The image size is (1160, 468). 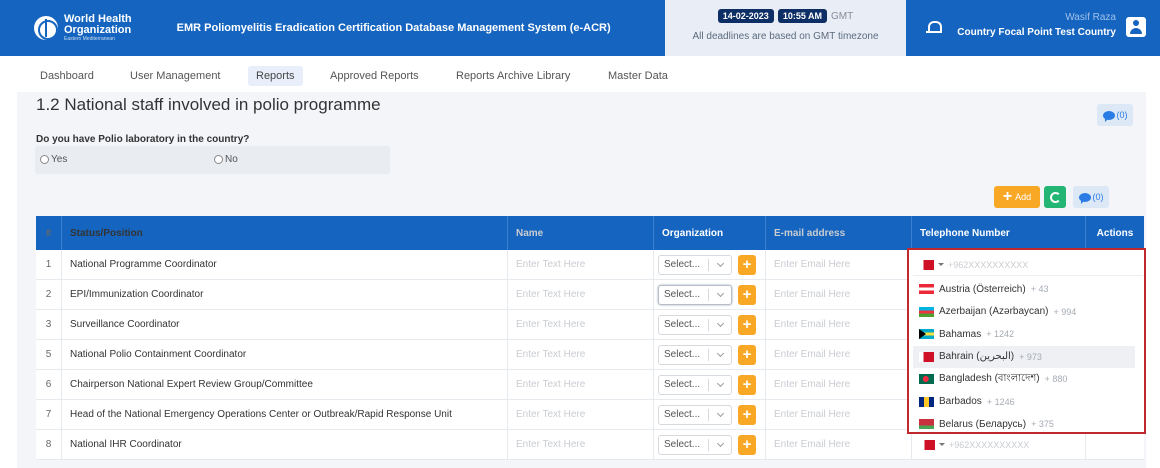 What do you see at coordinates (1000, 334) in the screenshot?
I see `dial-code: + 1242` at bounding box center [1000, 334].